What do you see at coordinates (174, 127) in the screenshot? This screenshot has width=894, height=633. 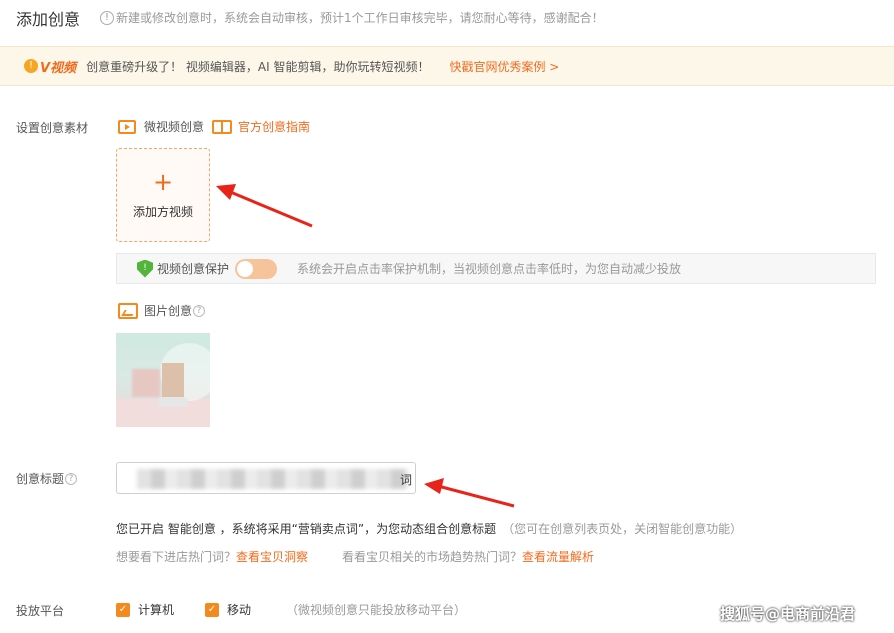 I see `video-creative-label: 微视频创意` at bounding box center [174, 127].